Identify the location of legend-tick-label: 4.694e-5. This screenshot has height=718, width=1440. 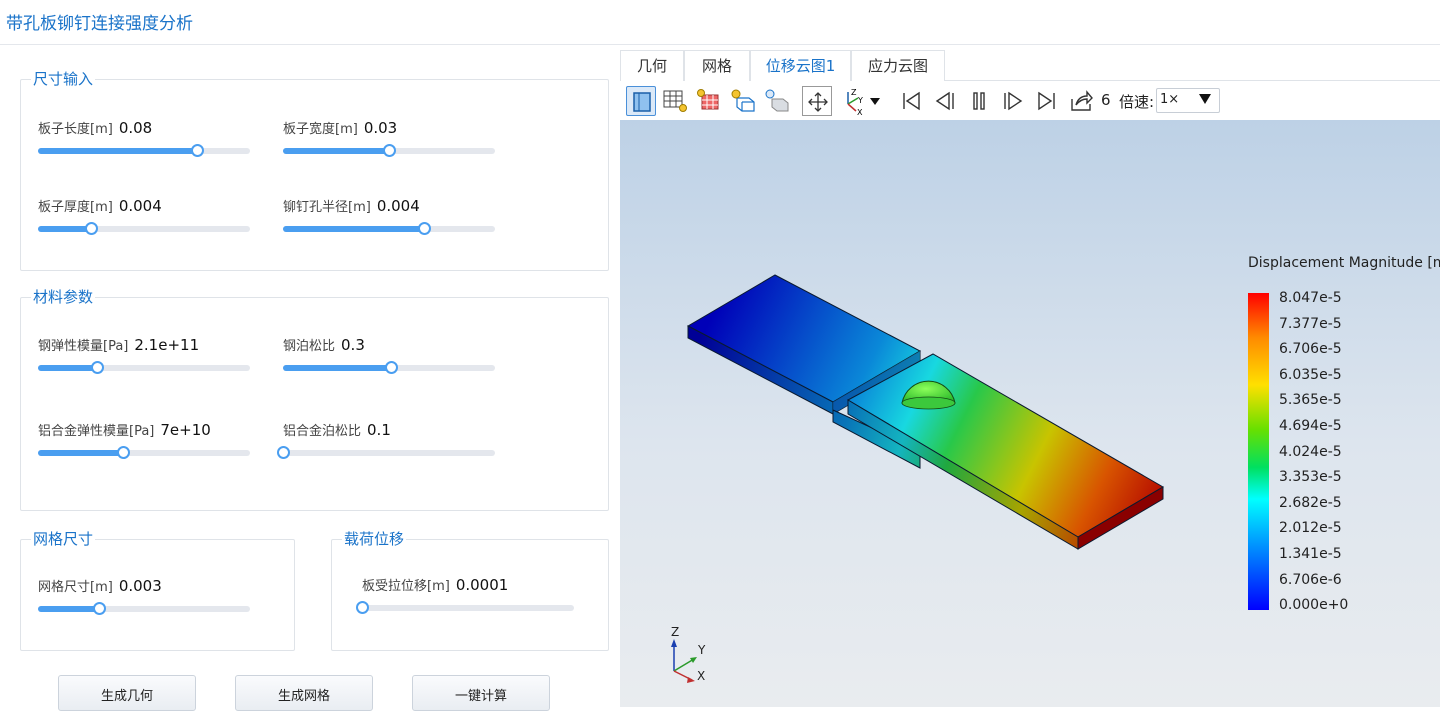
(1310, 426).